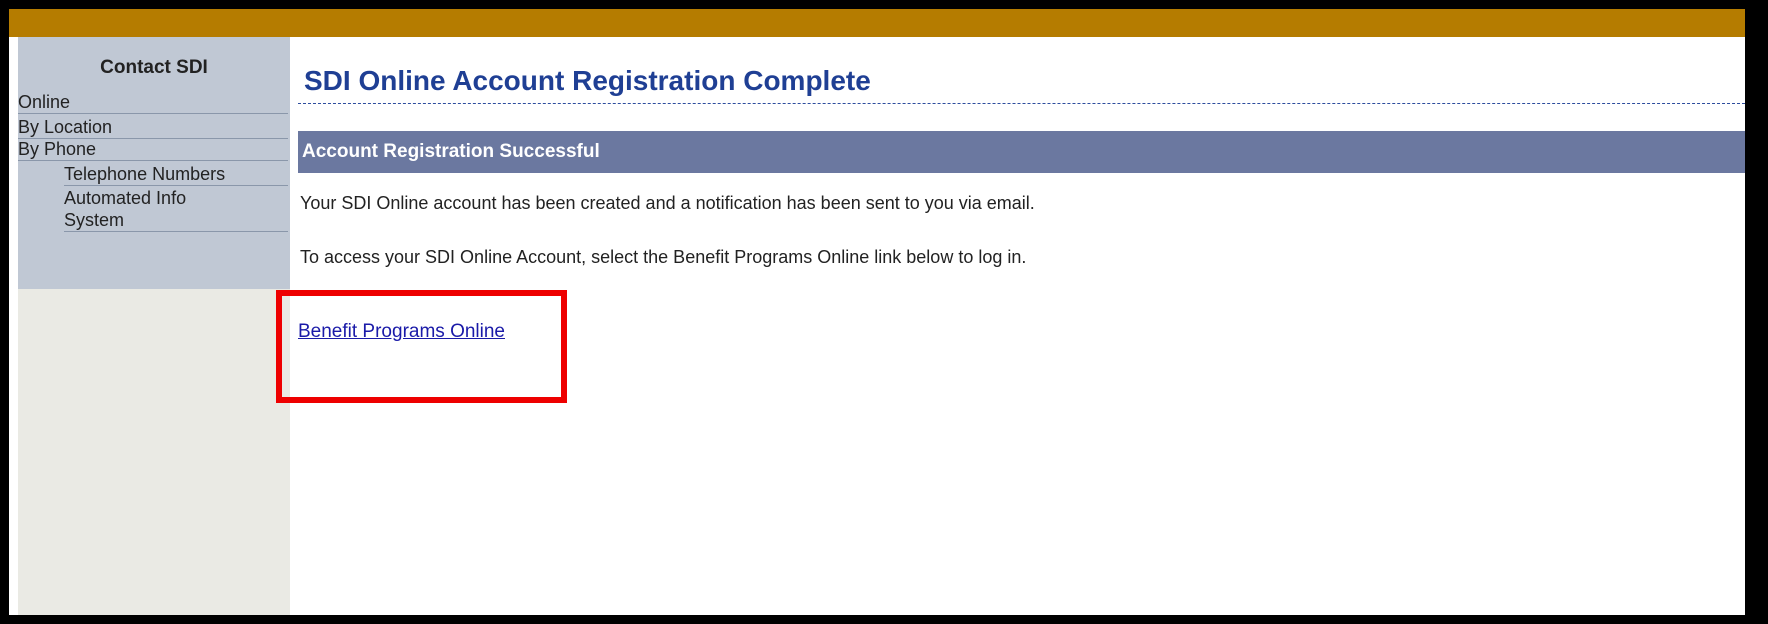  I want to click on title-divider, so click(1021, 103).